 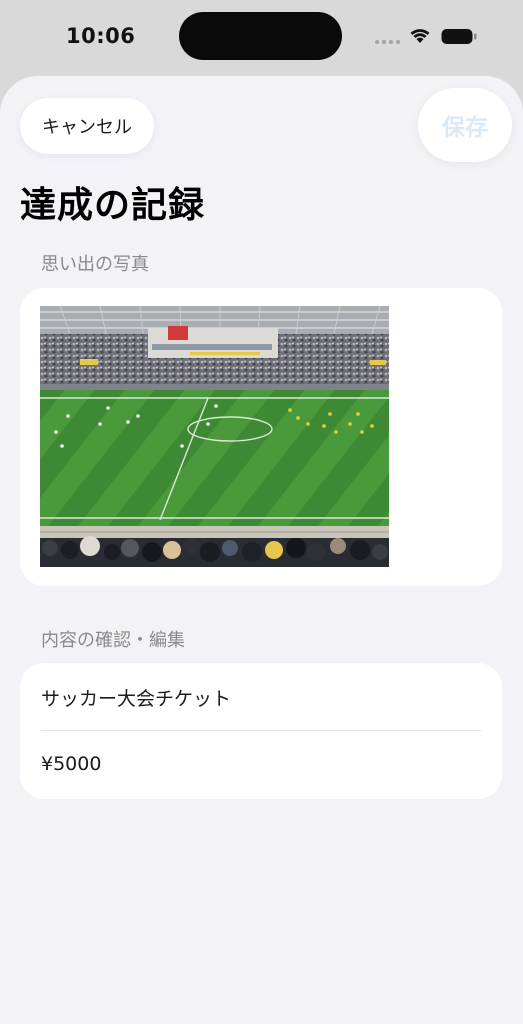 What do you see at coordinates (87, 126) in the screenshot?
I see `cancel-button: キャンセル` at bounding box center [87, 126].